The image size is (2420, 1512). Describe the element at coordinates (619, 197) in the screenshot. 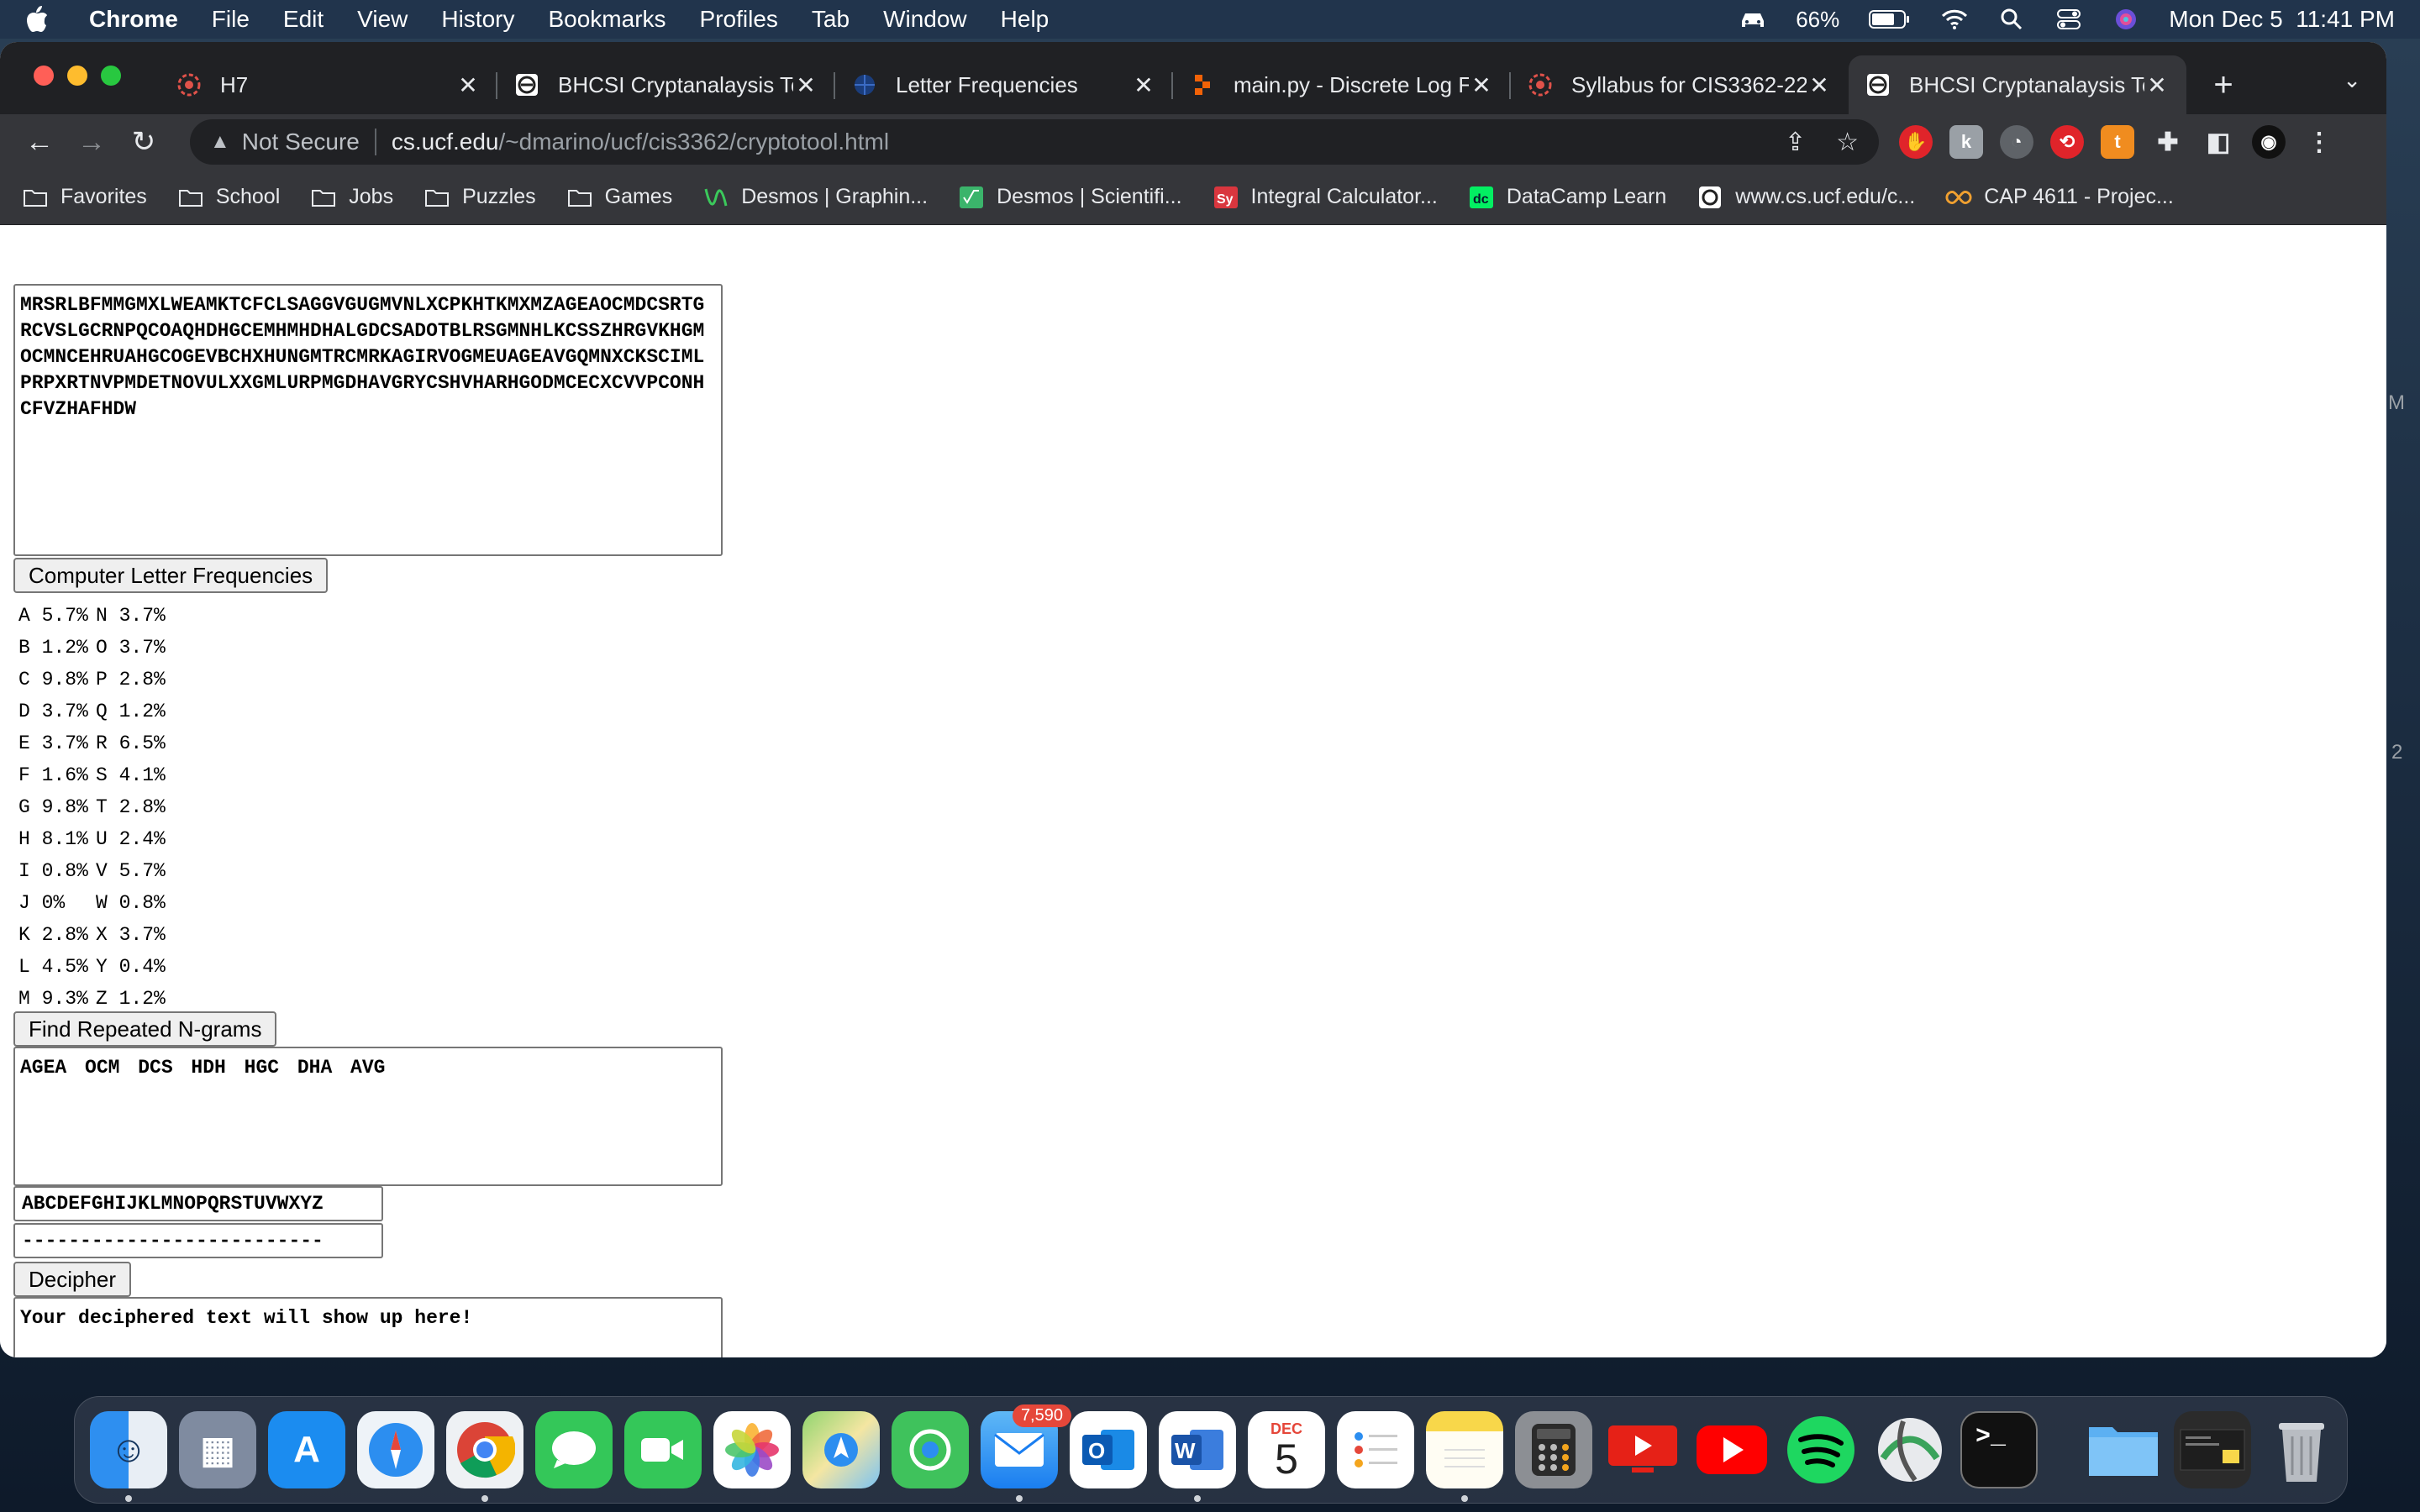

I see `bookmark-games: Games` at that location.